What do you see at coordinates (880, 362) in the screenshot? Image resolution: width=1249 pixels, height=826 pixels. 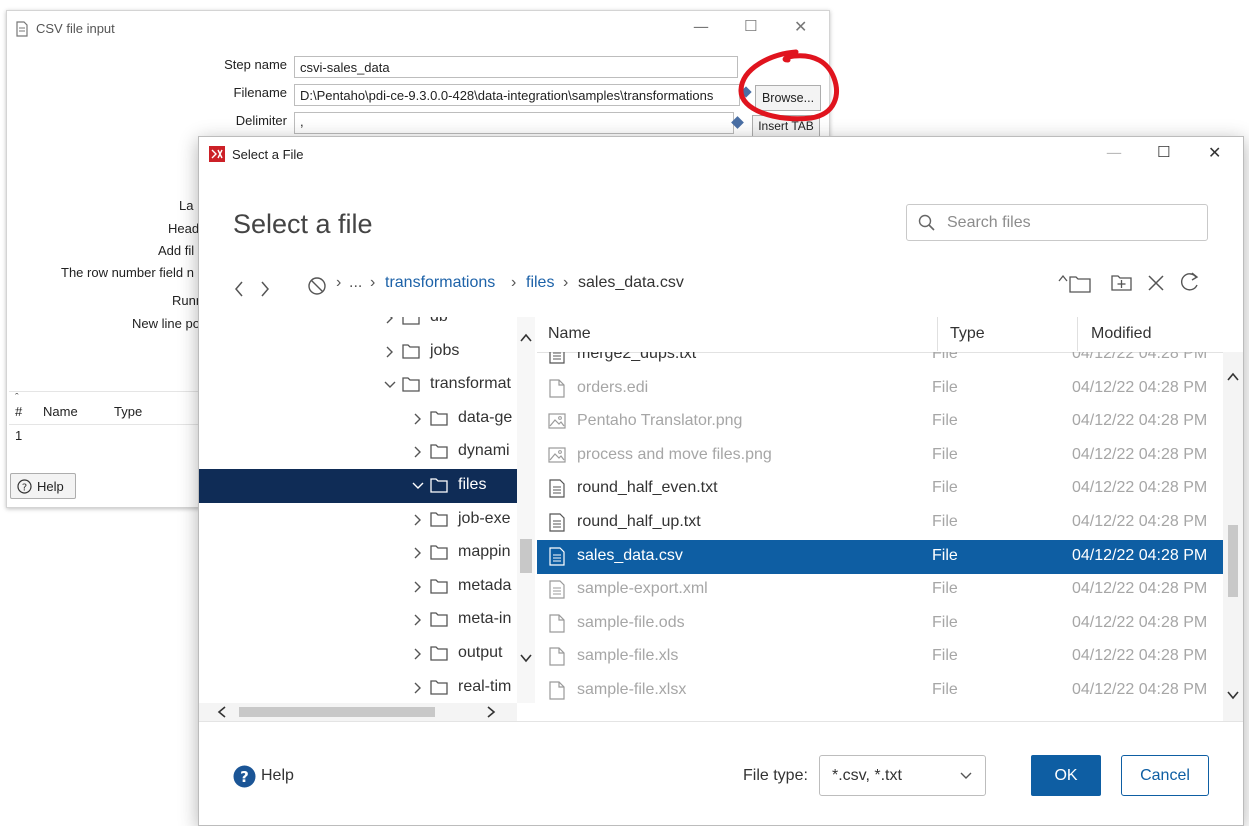 I see `file-row: merge2_dups.txt File 04/12/22 04:28 PM` at bounding box center [880, 362].